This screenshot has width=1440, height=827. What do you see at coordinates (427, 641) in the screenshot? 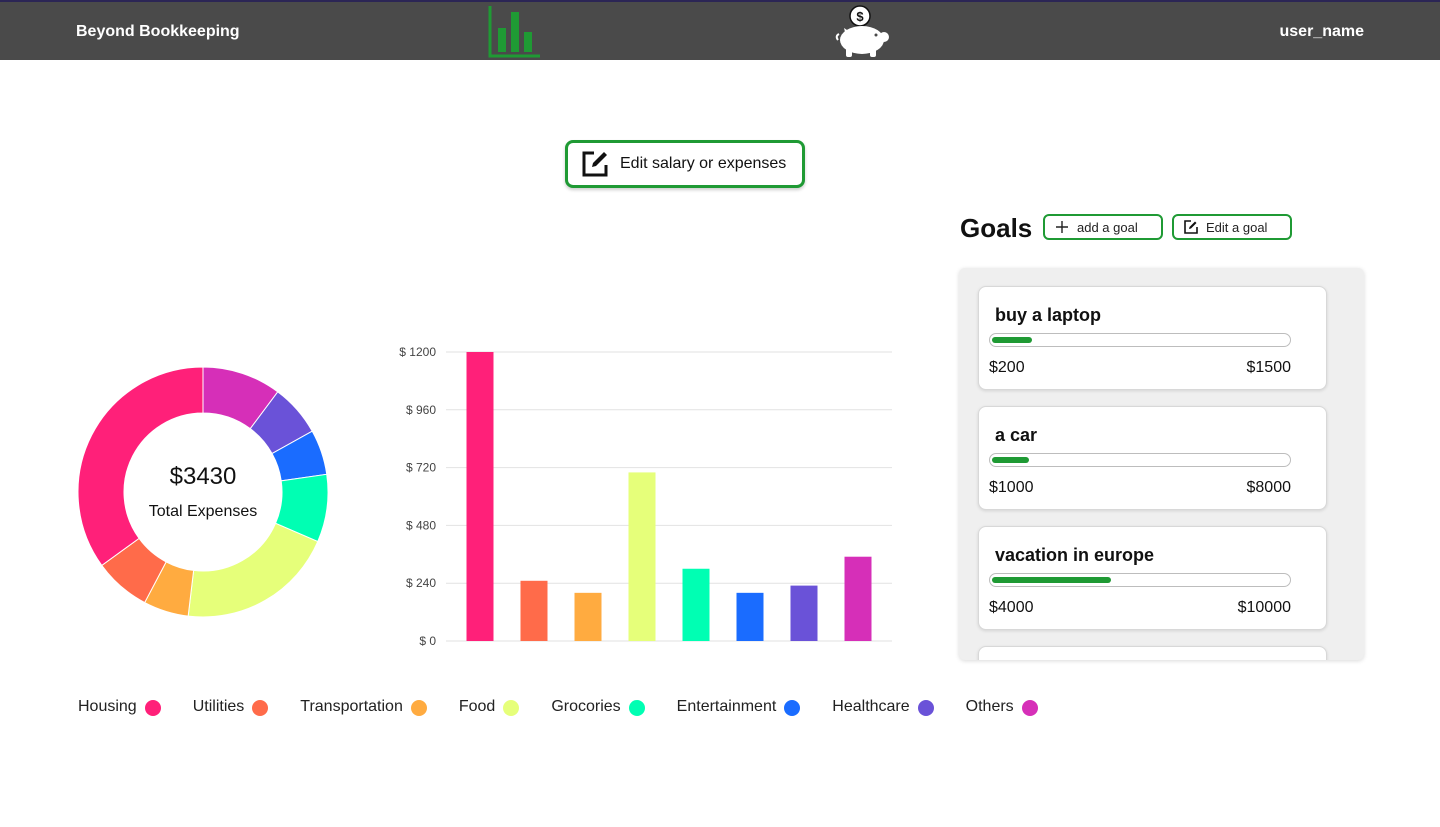
I see `y-tick-label: $ 0` at bounding box center [427, 641].